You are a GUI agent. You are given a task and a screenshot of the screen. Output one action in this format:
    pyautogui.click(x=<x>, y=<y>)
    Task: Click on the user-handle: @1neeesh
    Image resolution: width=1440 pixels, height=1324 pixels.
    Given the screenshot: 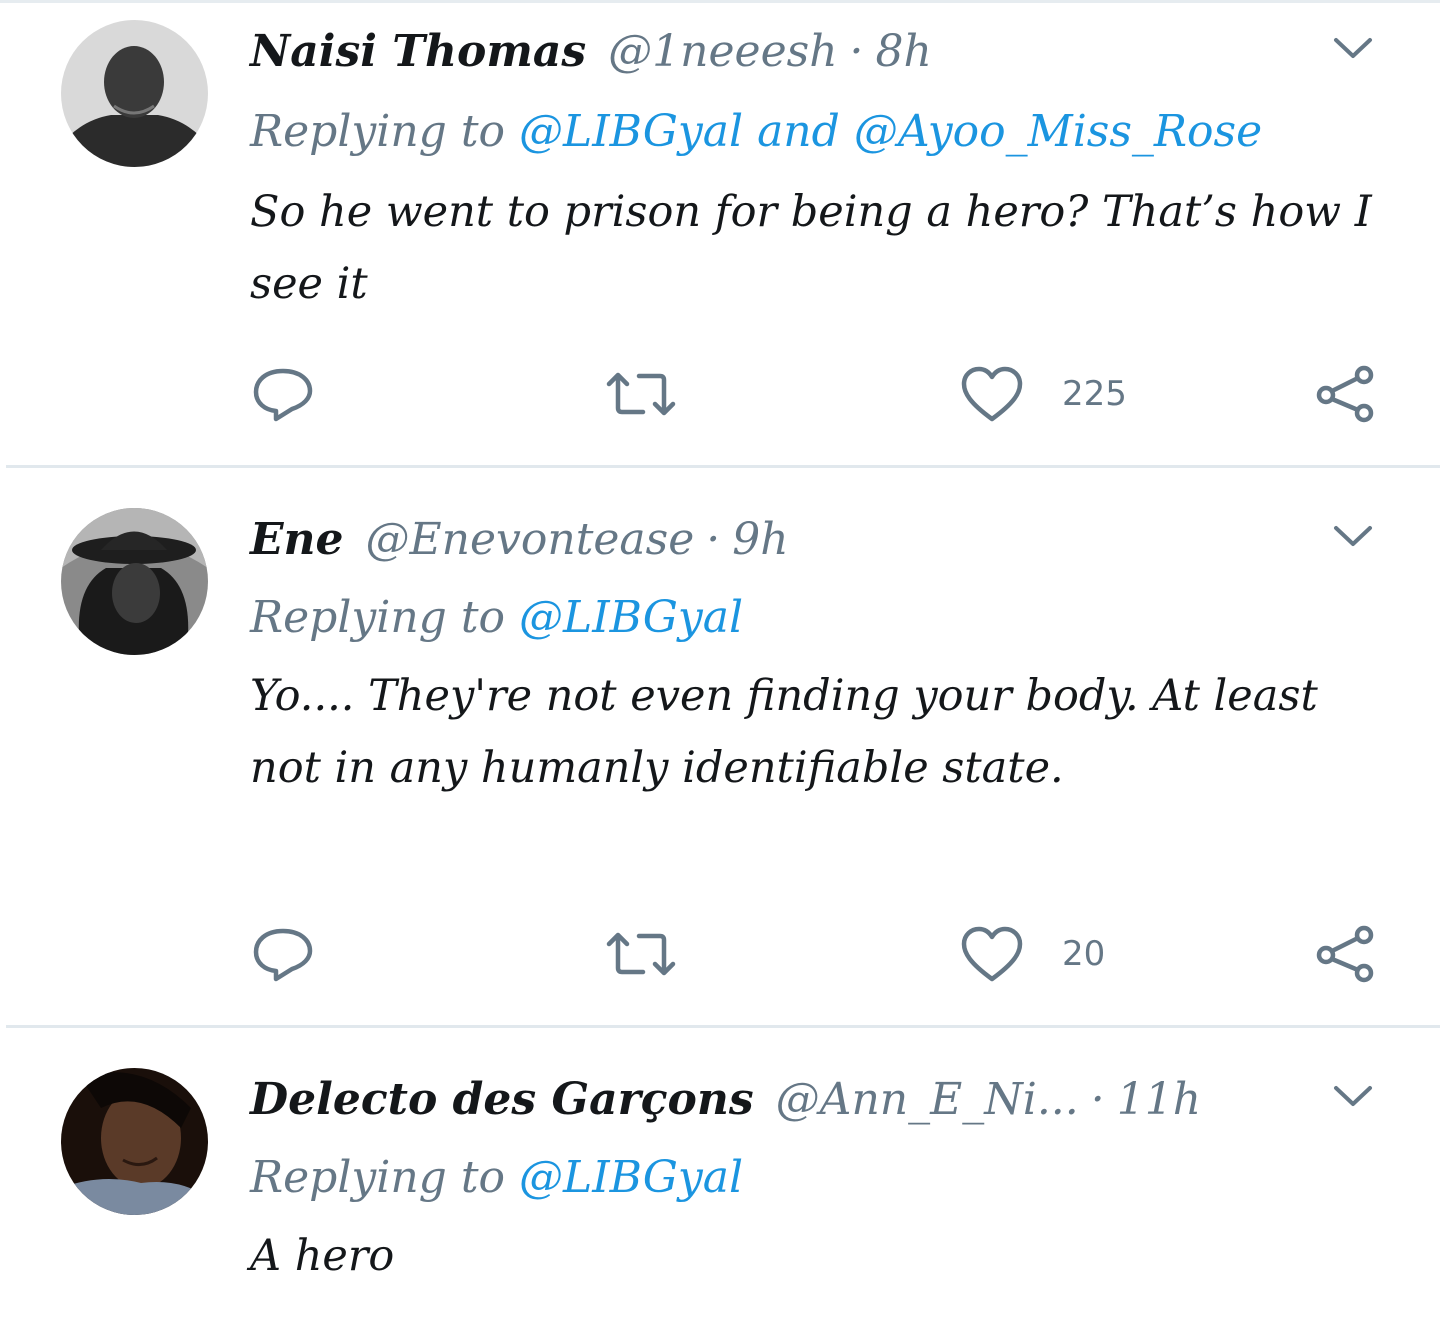 What is the action you would take?
    pyautogui.click(x=722, y=52)
    